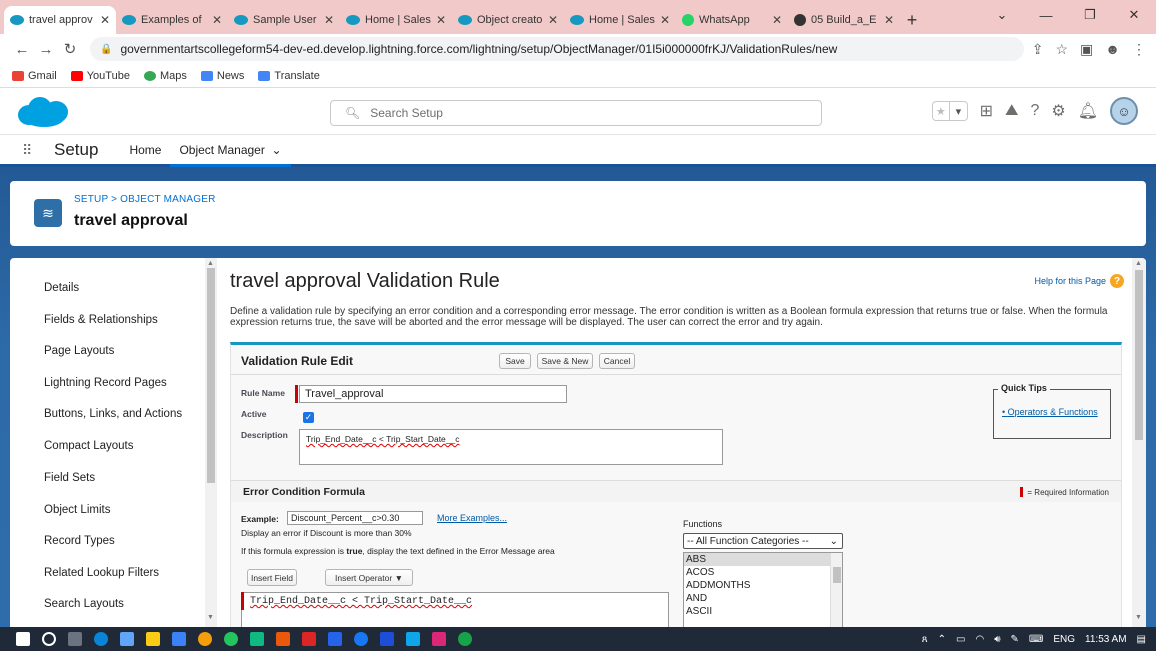 Image resolution: width=1156 pixels, height=651 pixels. Describe the element at coordinates (1011, 111) in the screenshot. I see `trailhead-icon: ⛰` at that location.